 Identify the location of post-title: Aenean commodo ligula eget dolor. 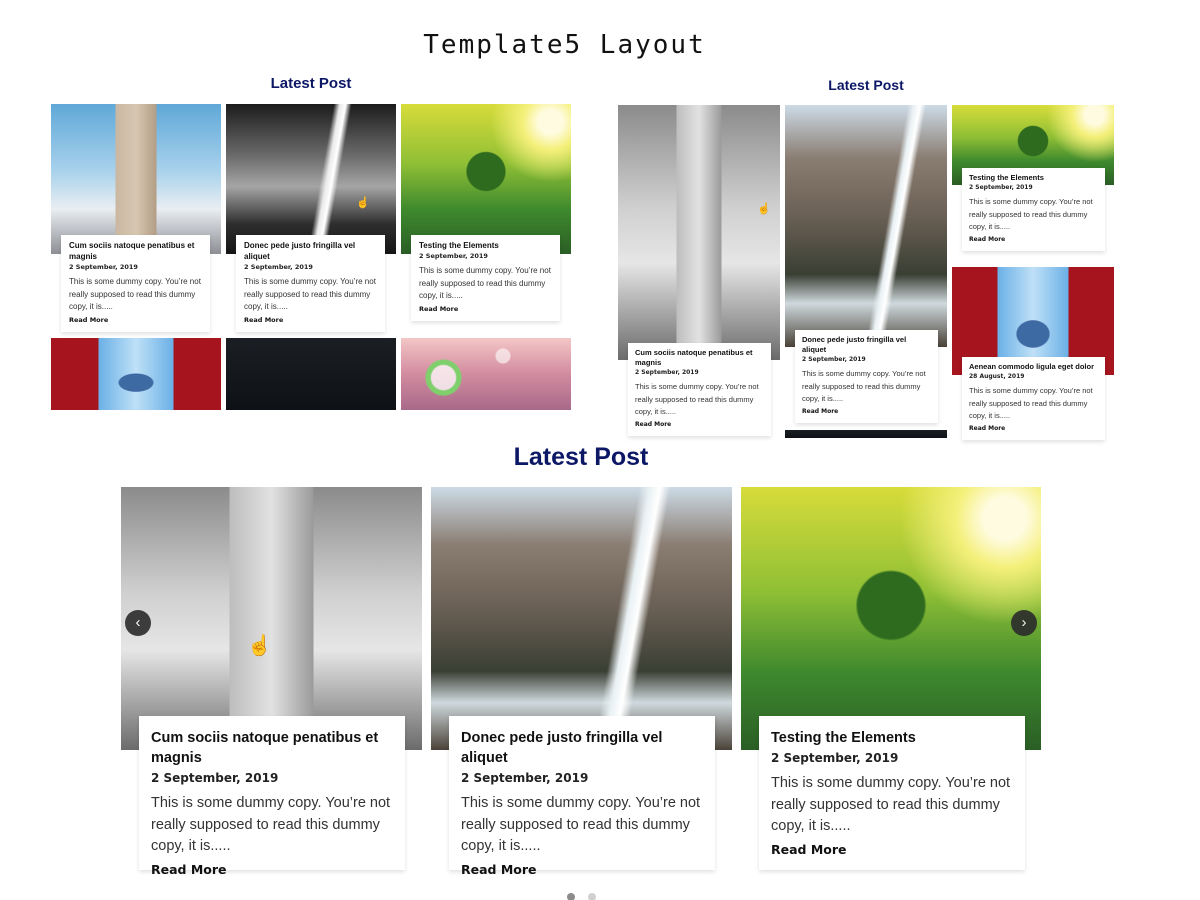
(1033, 367).